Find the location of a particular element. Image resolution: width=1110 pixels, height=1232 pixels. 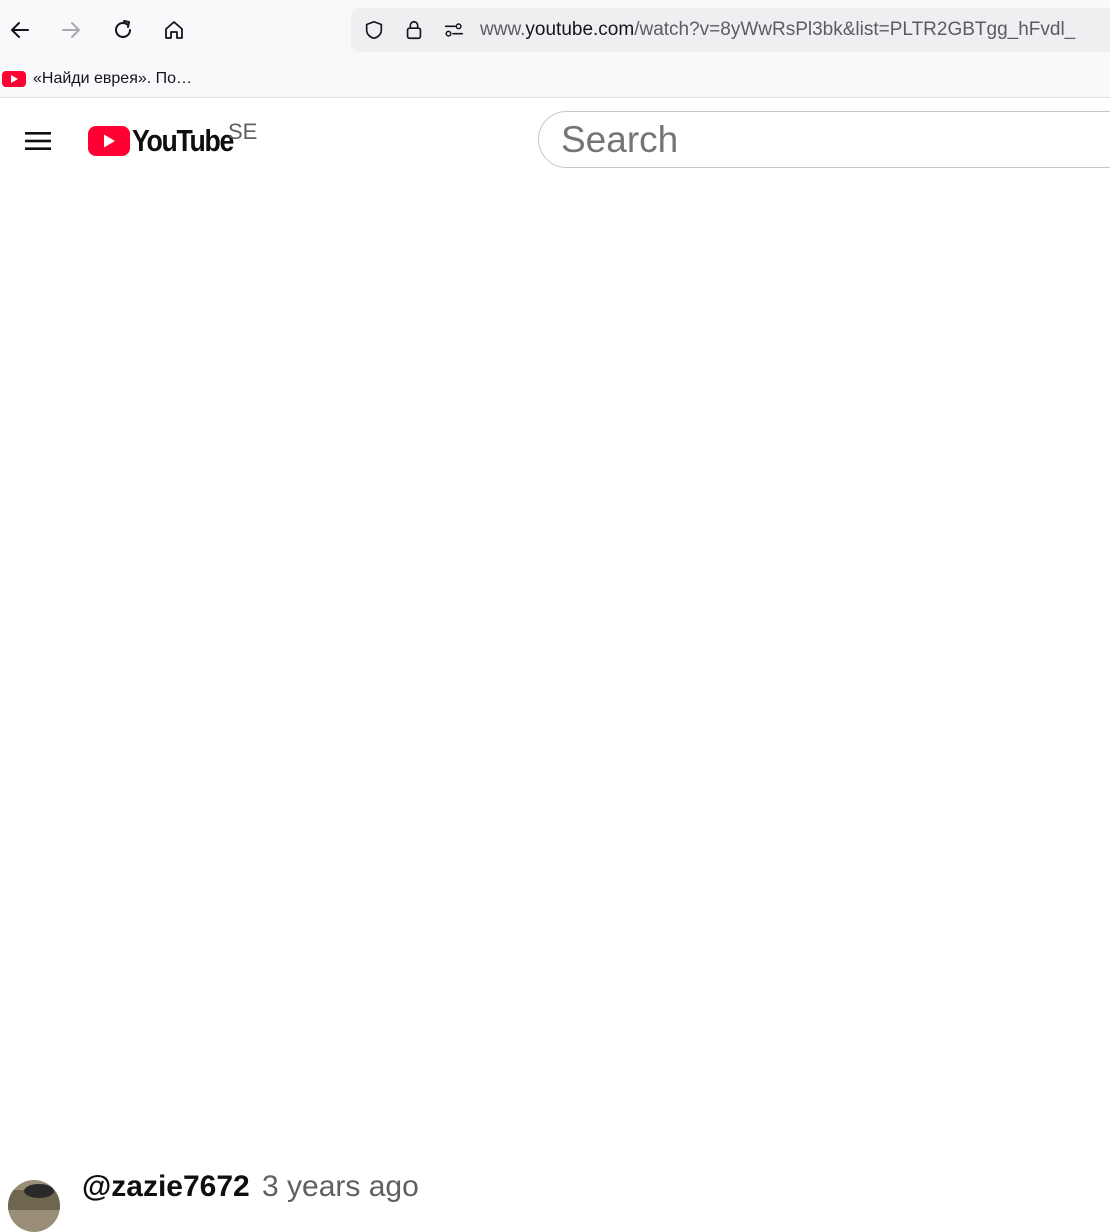

guide-menu-button is located at coordinates (38, 141).